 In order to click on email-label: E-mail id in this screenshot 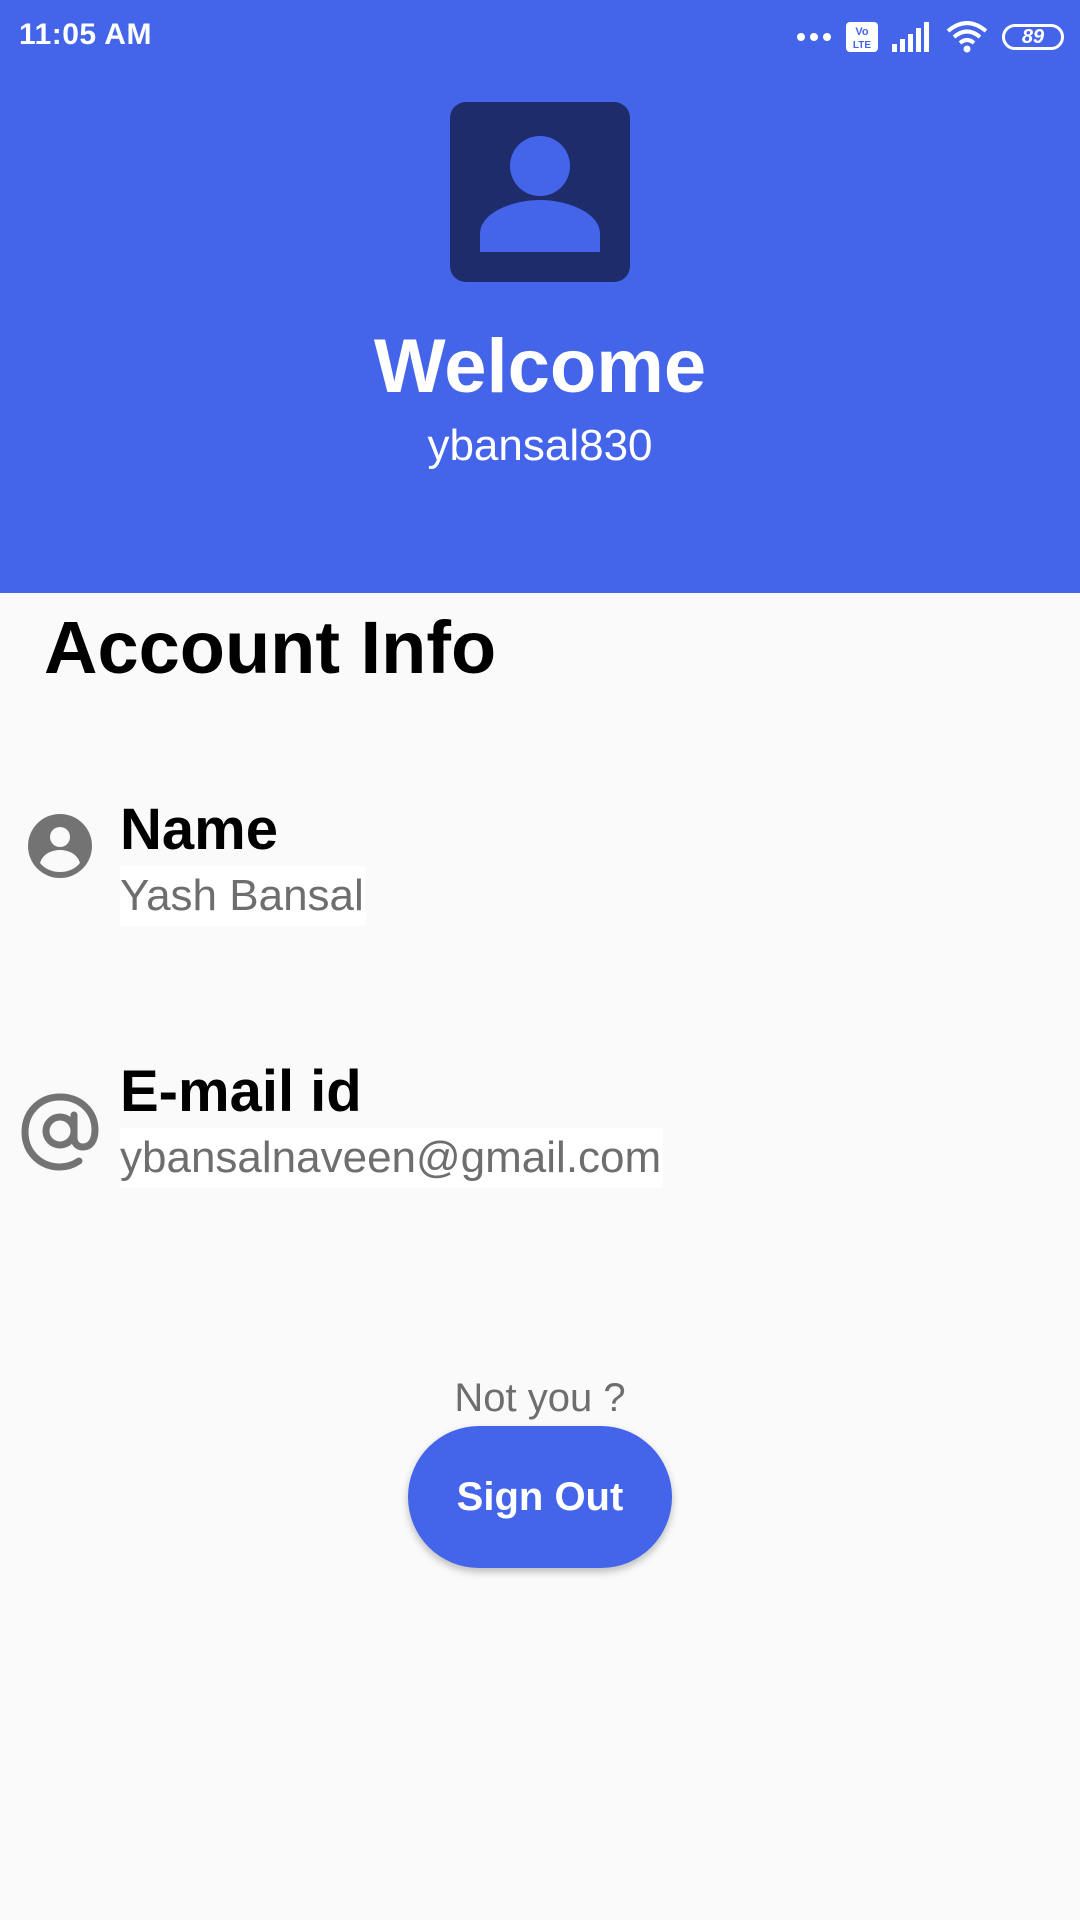, I will do `click(241, 1091)`.